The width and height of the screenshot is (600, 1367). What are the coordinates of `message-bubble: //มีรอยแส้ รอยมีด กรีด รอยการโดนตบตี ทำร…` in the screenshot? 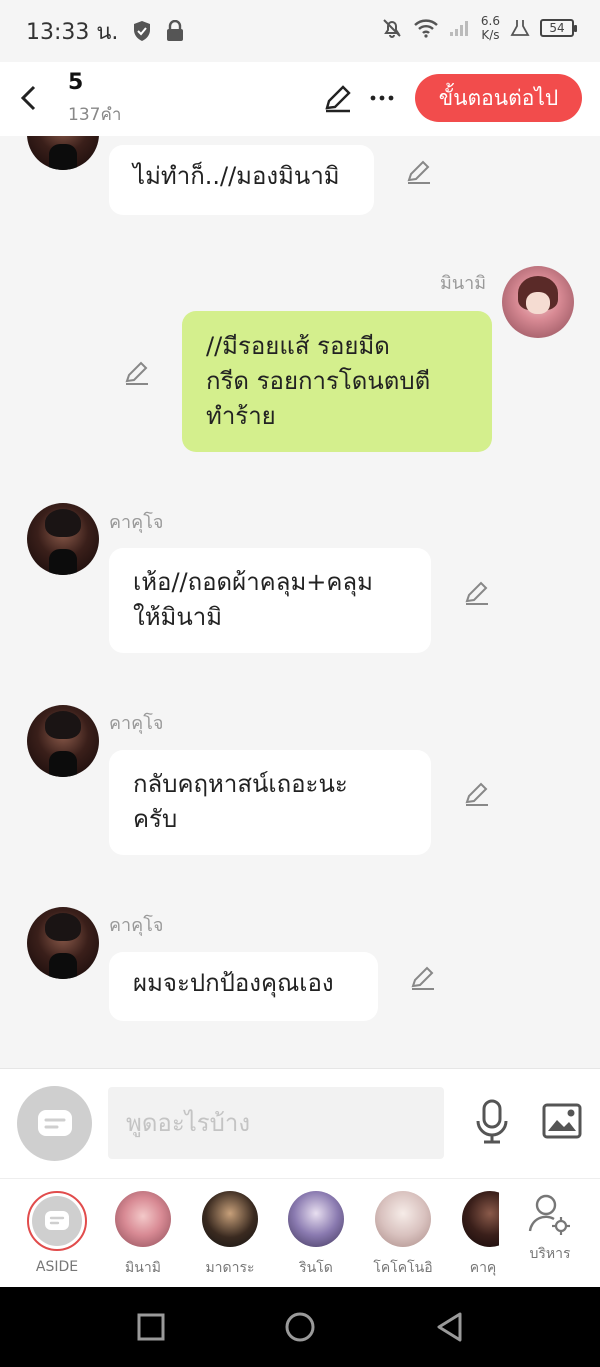 It's located at (337, 381).